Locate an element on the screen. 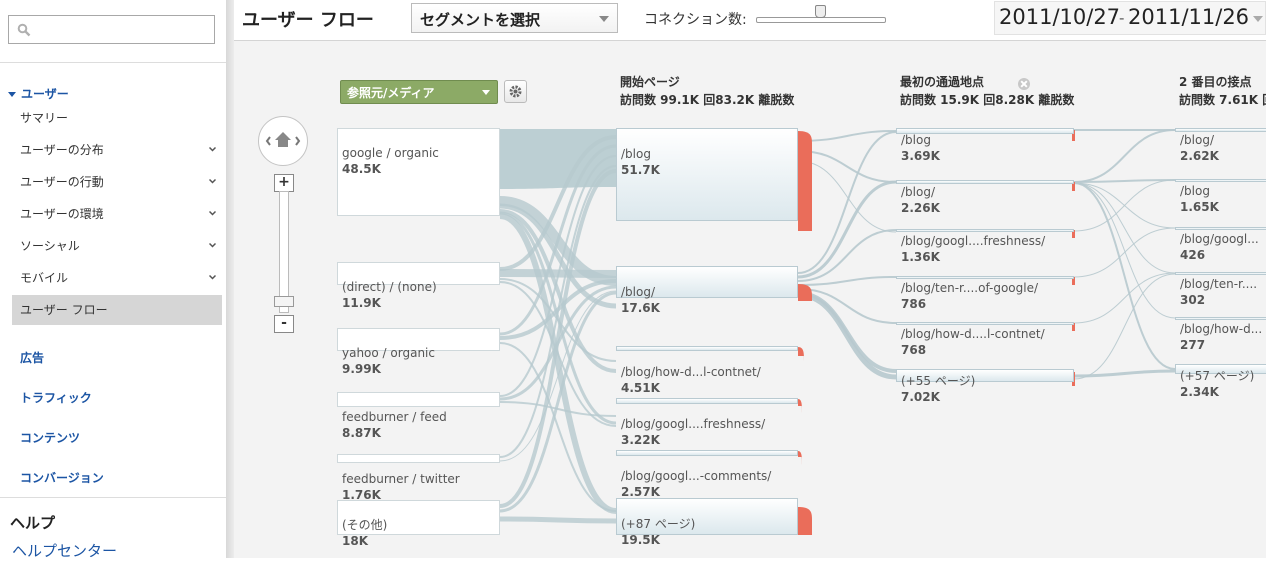 The height and width of the screenshot is (561, 1266). section-users: ユーザー is located at coordinates (38, 93).